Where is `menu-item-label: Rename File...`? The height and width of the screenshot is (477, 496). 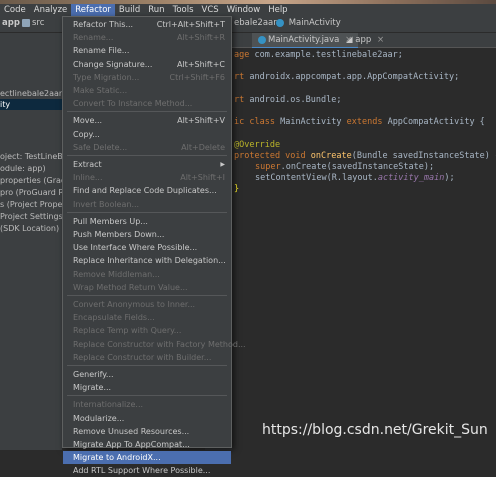 menu-item-label: Rename File... is located at coordinates (101, 51).